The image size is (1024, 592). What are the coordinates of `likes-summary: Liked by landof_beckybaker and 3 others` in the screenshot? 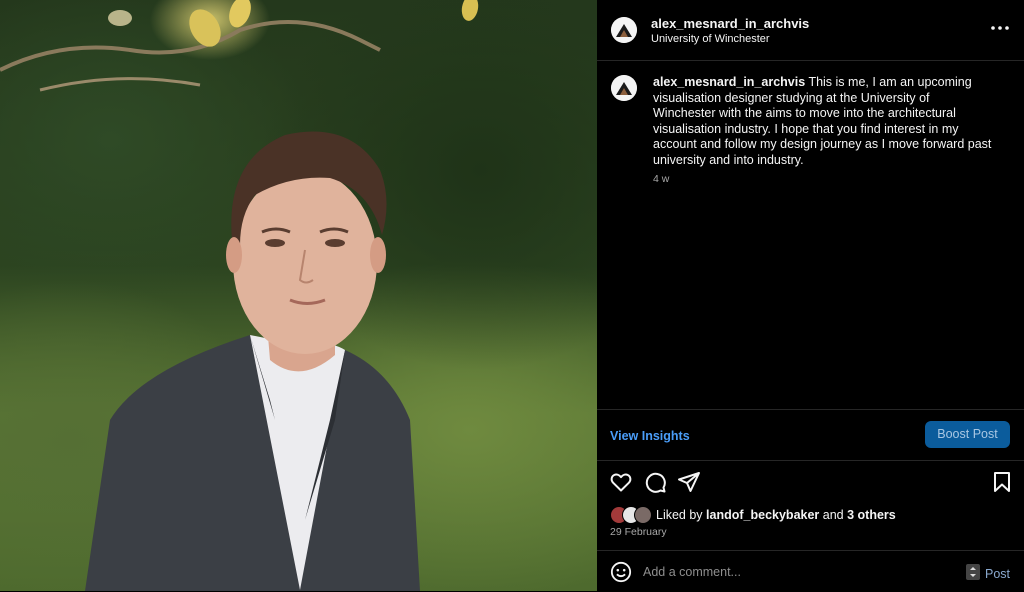 It's located at (753, 515).